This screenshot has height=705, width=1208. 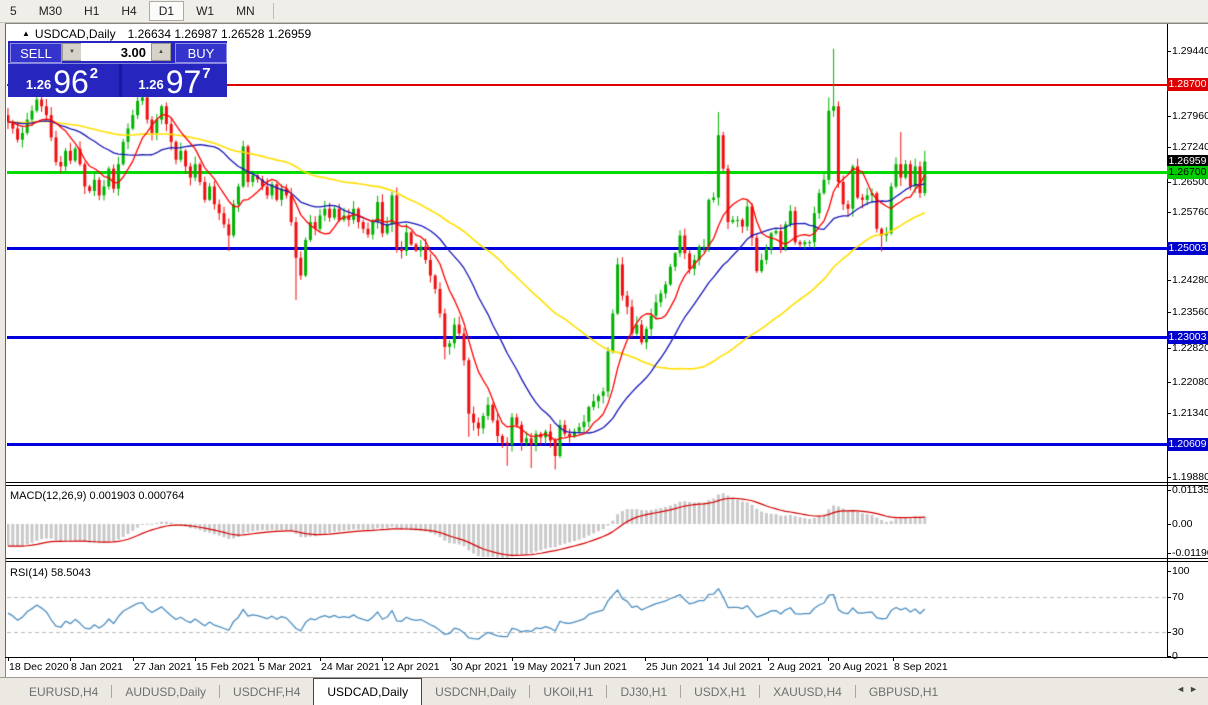 What do you see at coordinates (1190, 348) in the screenshot?
I see `price-axis-label-1.22820: 1.22820` at bounding box center [1190, 348].